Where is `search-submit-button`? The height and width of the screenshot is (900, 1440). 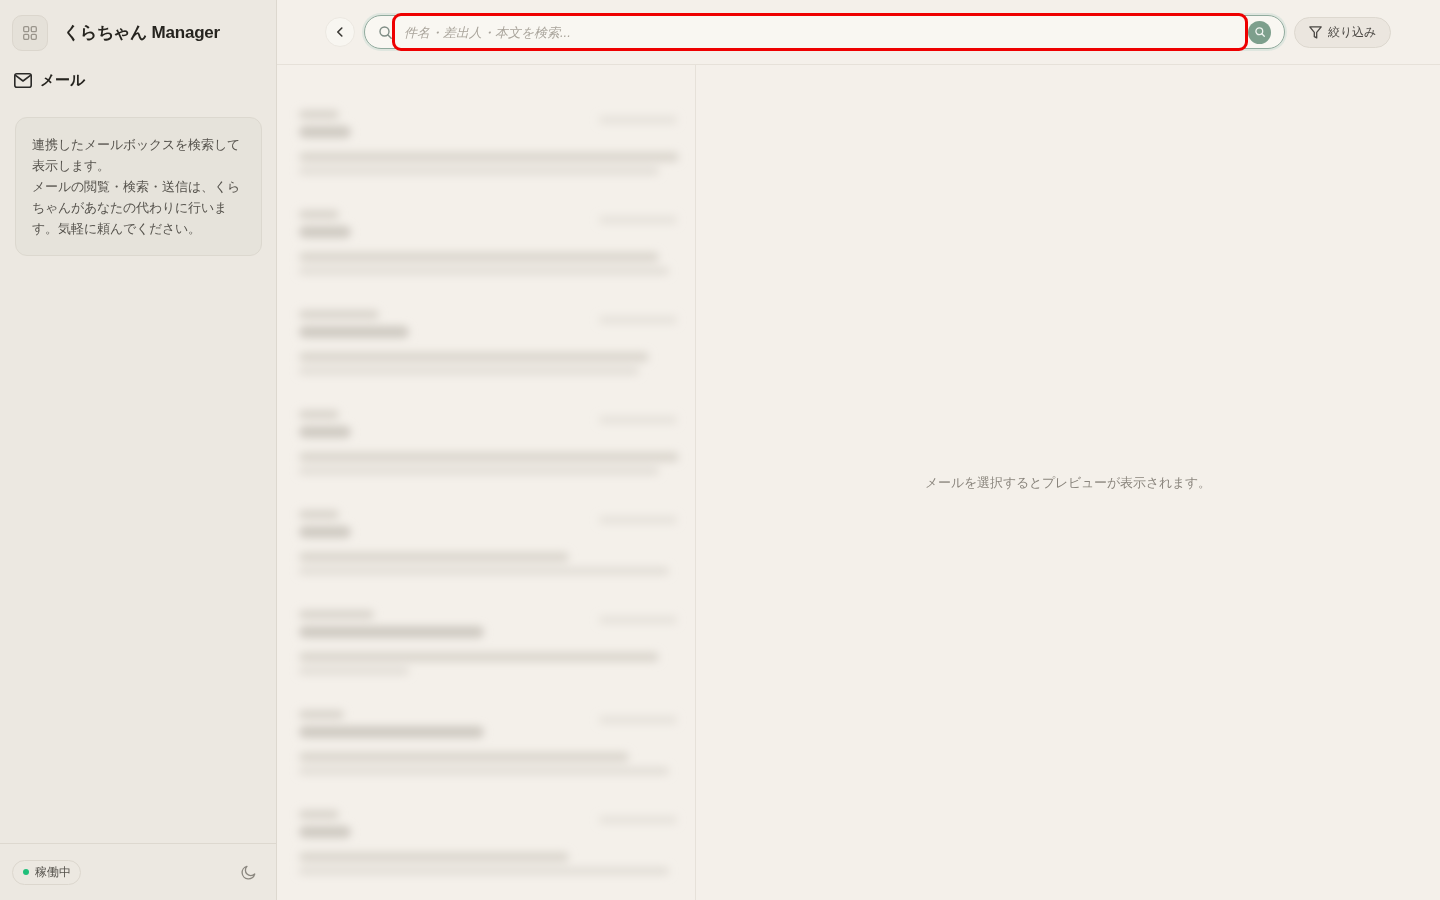 search-submit-button is located at coordinates (1259, 32).